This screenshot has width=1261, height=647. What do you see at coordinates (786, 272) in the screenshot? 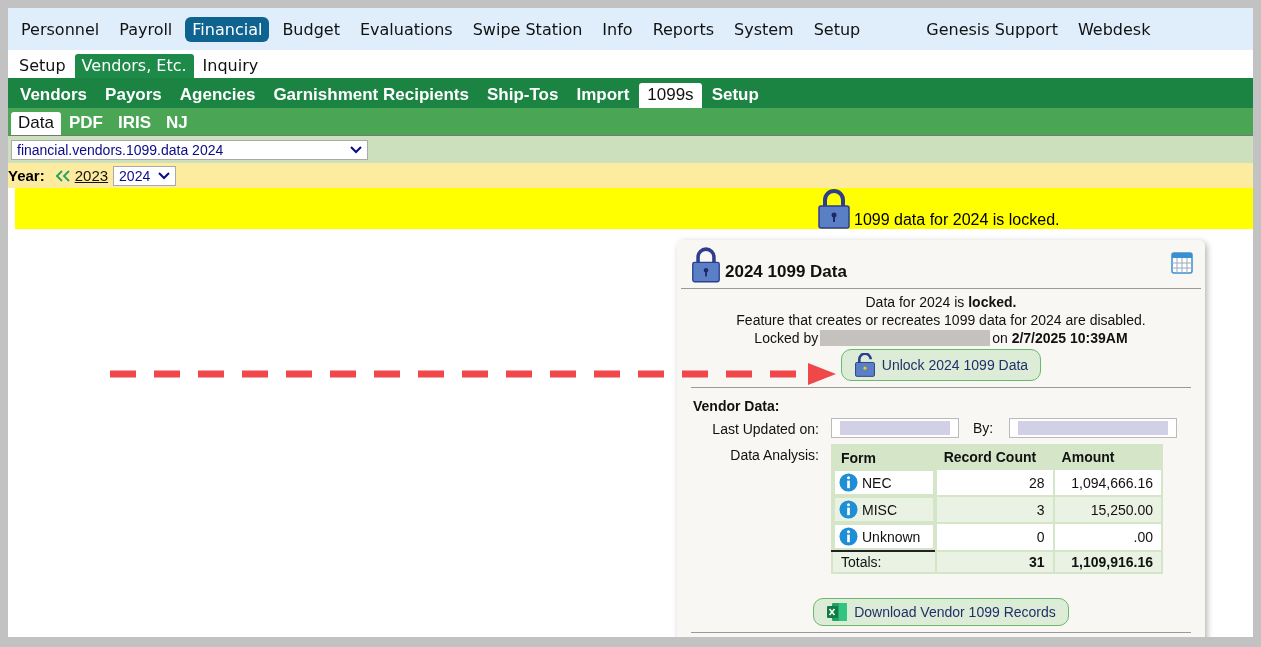
I see `panel-title: 2024 1099 Data` at bounding box center [786, 272].